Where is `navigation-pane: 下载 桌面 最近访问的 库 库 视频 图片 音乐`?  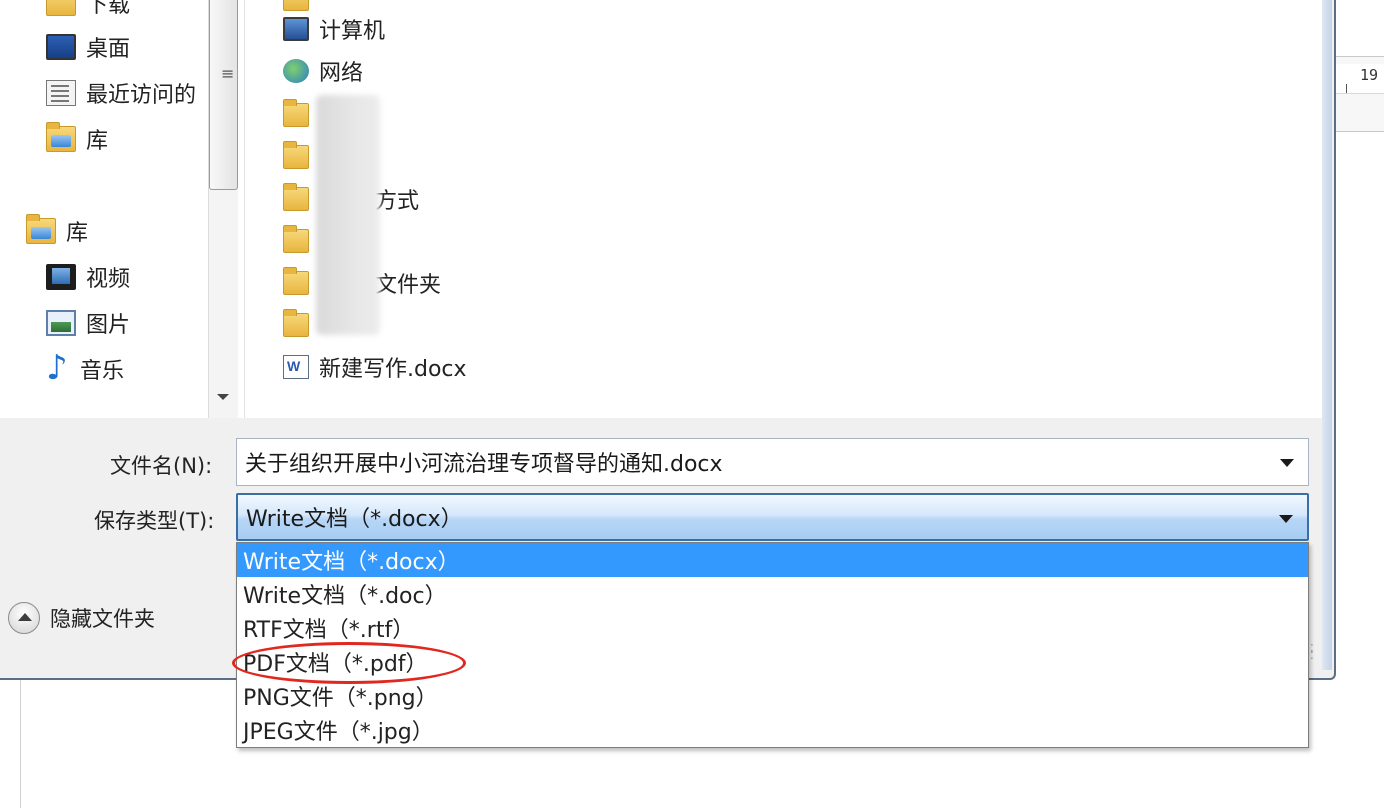 navigation-pane: 下载 桌面 最近访问的 库 库 视频 图片 音乐 is located at coordinates (122, 209).